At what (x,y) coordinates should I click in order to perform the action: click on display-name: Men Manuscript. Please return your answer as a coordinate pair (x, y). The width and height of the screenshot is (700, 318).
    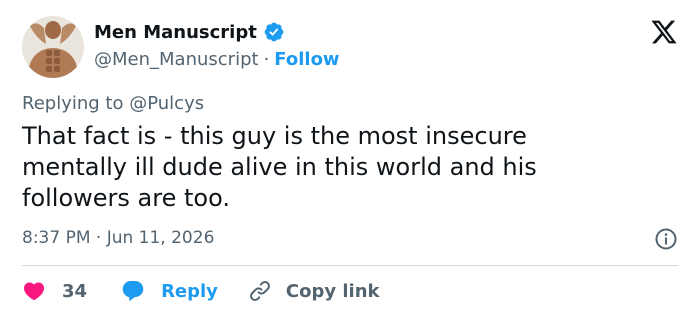
    Looking at the image, I should click on (175, 32).